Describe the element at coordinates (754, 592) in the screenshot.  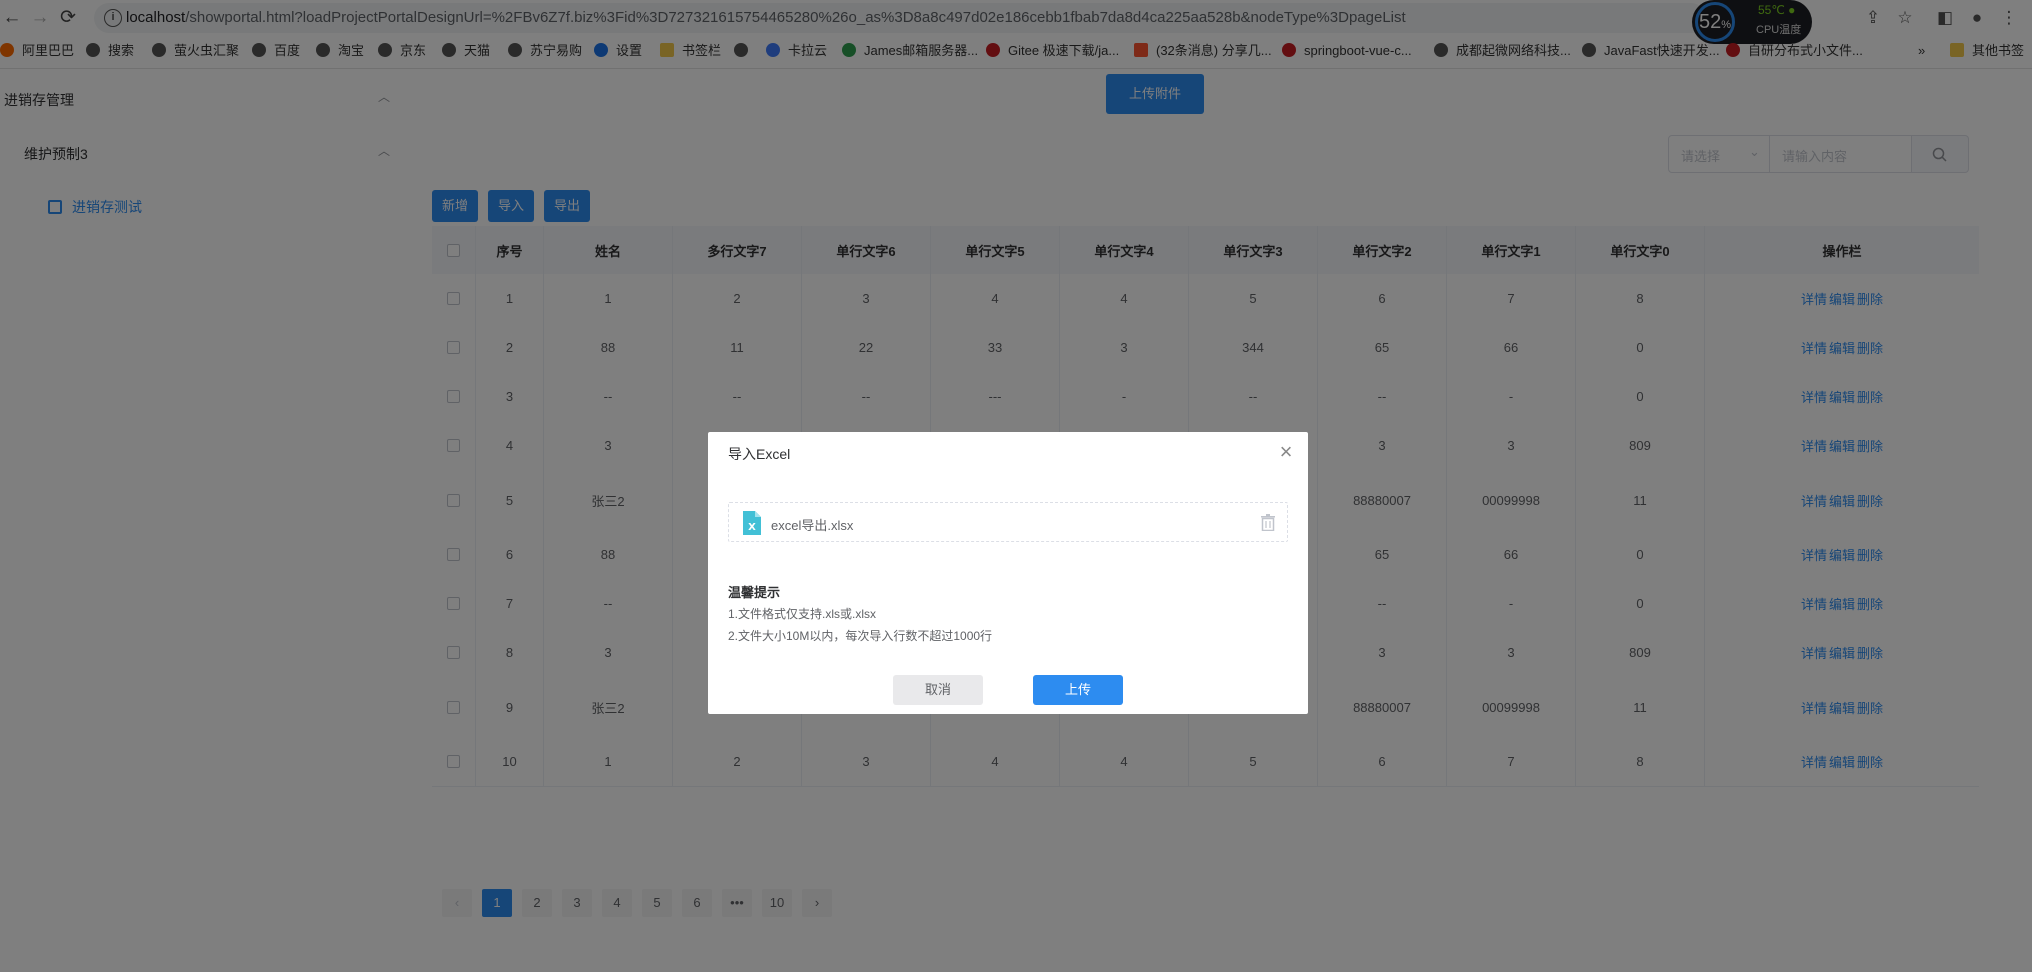
I see `tips-title: 温馨提示` at that location.